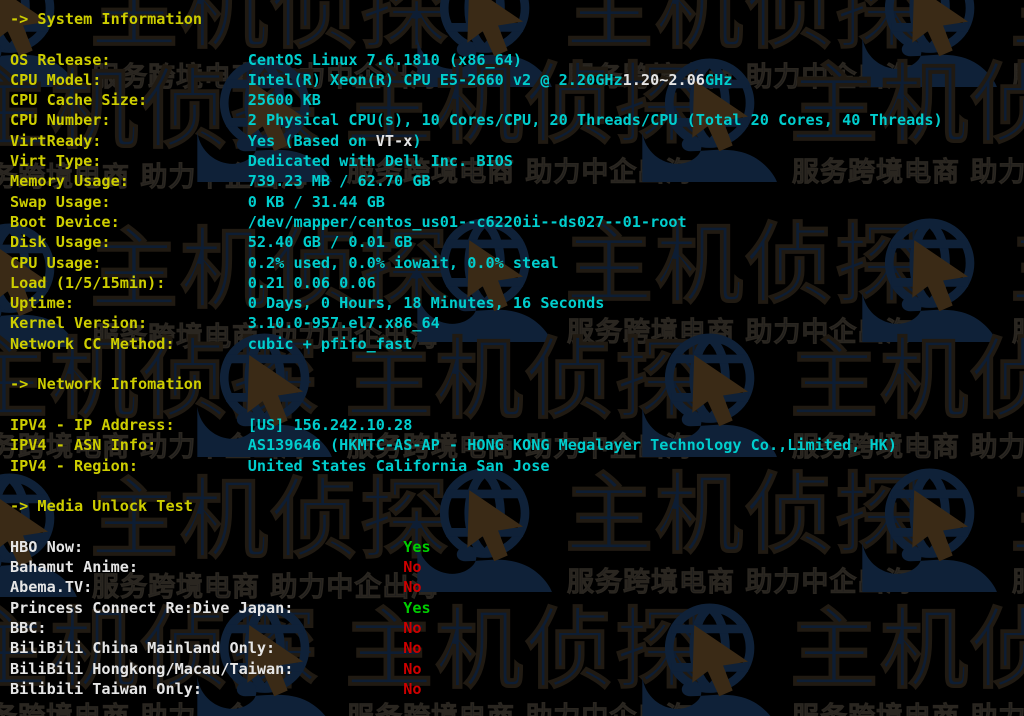 The width and height of the screenshot is (1024, 716). Describe the element at coordinates (311, 140) in the screenshot. I see `row-value: Yes (Based on` at that location.